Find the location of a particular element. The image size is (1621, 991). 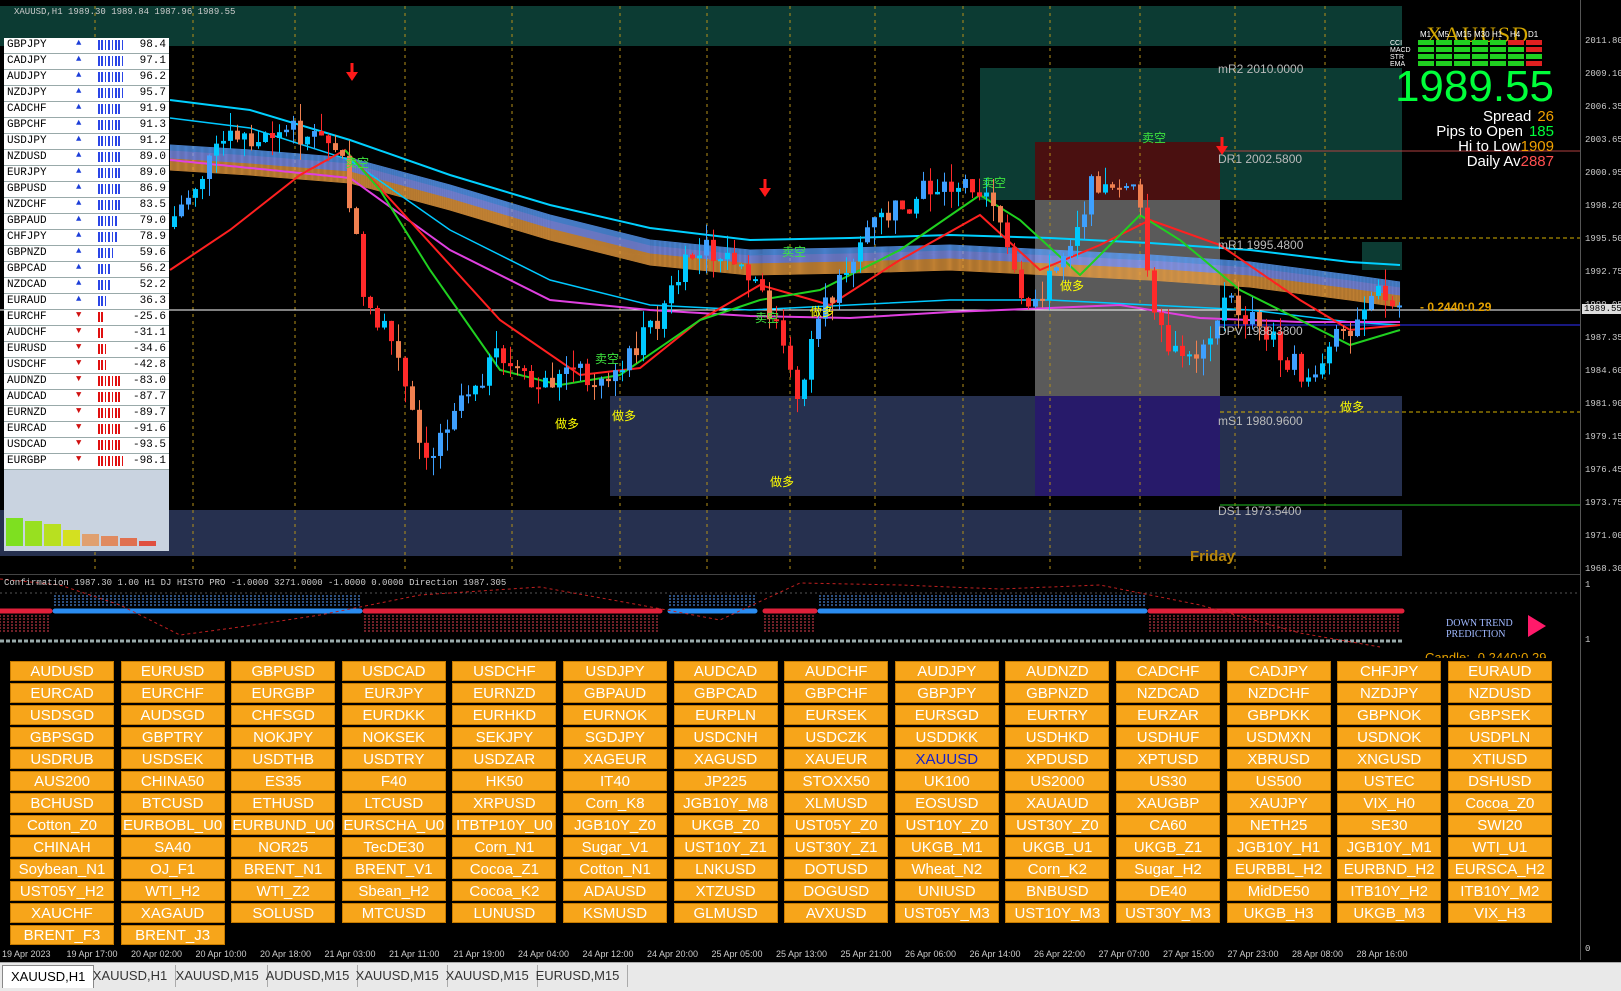

symbol-button-gbpdkk: GBPDKK is located at coordinates (1278, 715).